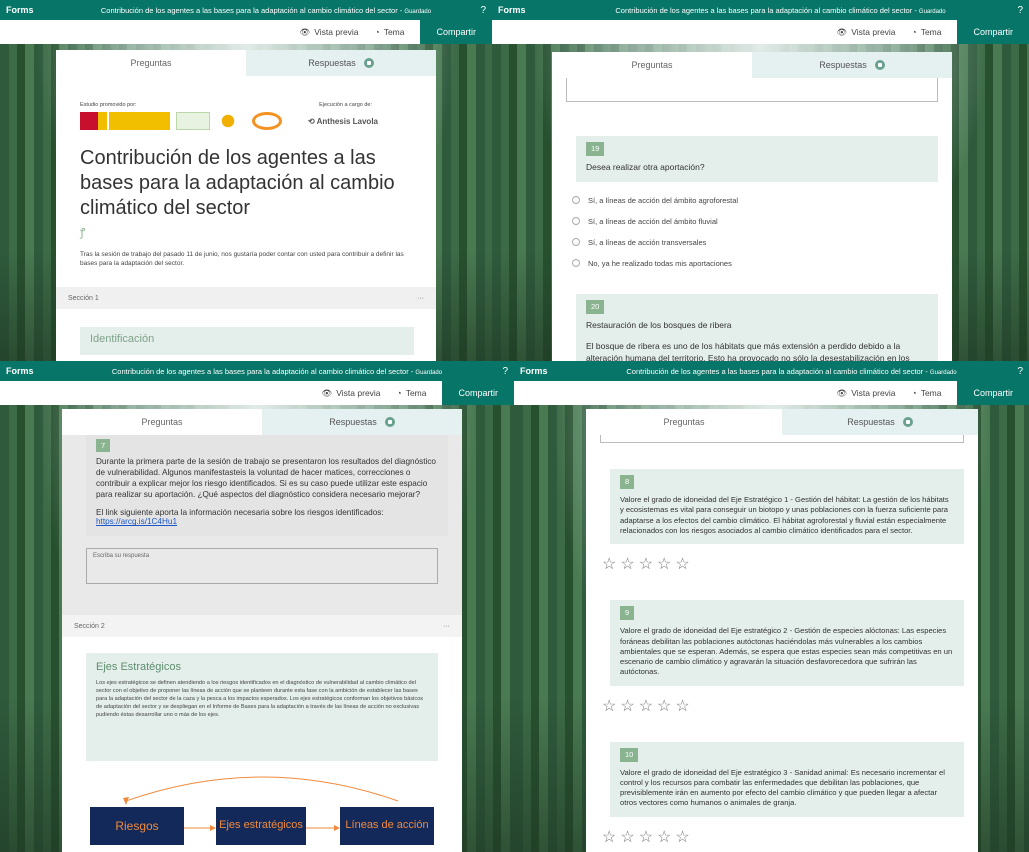 Image resolution: width=1029 pixels, height=852 pixels. What do you see at coordinates (246, 298) in the screenshot?
I see `section-1-bar: Sección 1 ···` at bounding box center [246, 298].